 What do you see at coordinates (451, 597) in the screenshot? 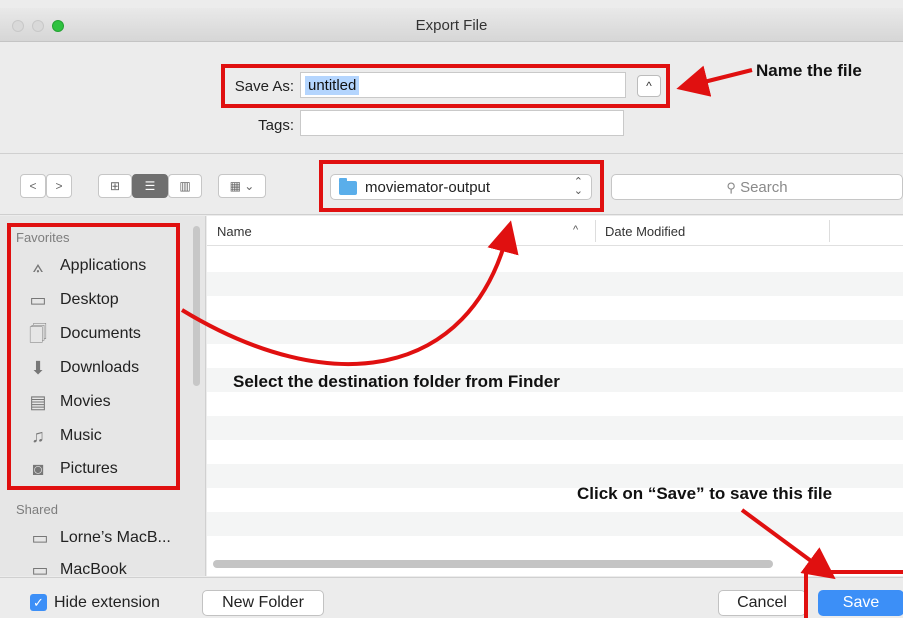
I see `bottom-bar: ✓ Hide extension New Folder Cancel Save` at bounding box center [451, 597].